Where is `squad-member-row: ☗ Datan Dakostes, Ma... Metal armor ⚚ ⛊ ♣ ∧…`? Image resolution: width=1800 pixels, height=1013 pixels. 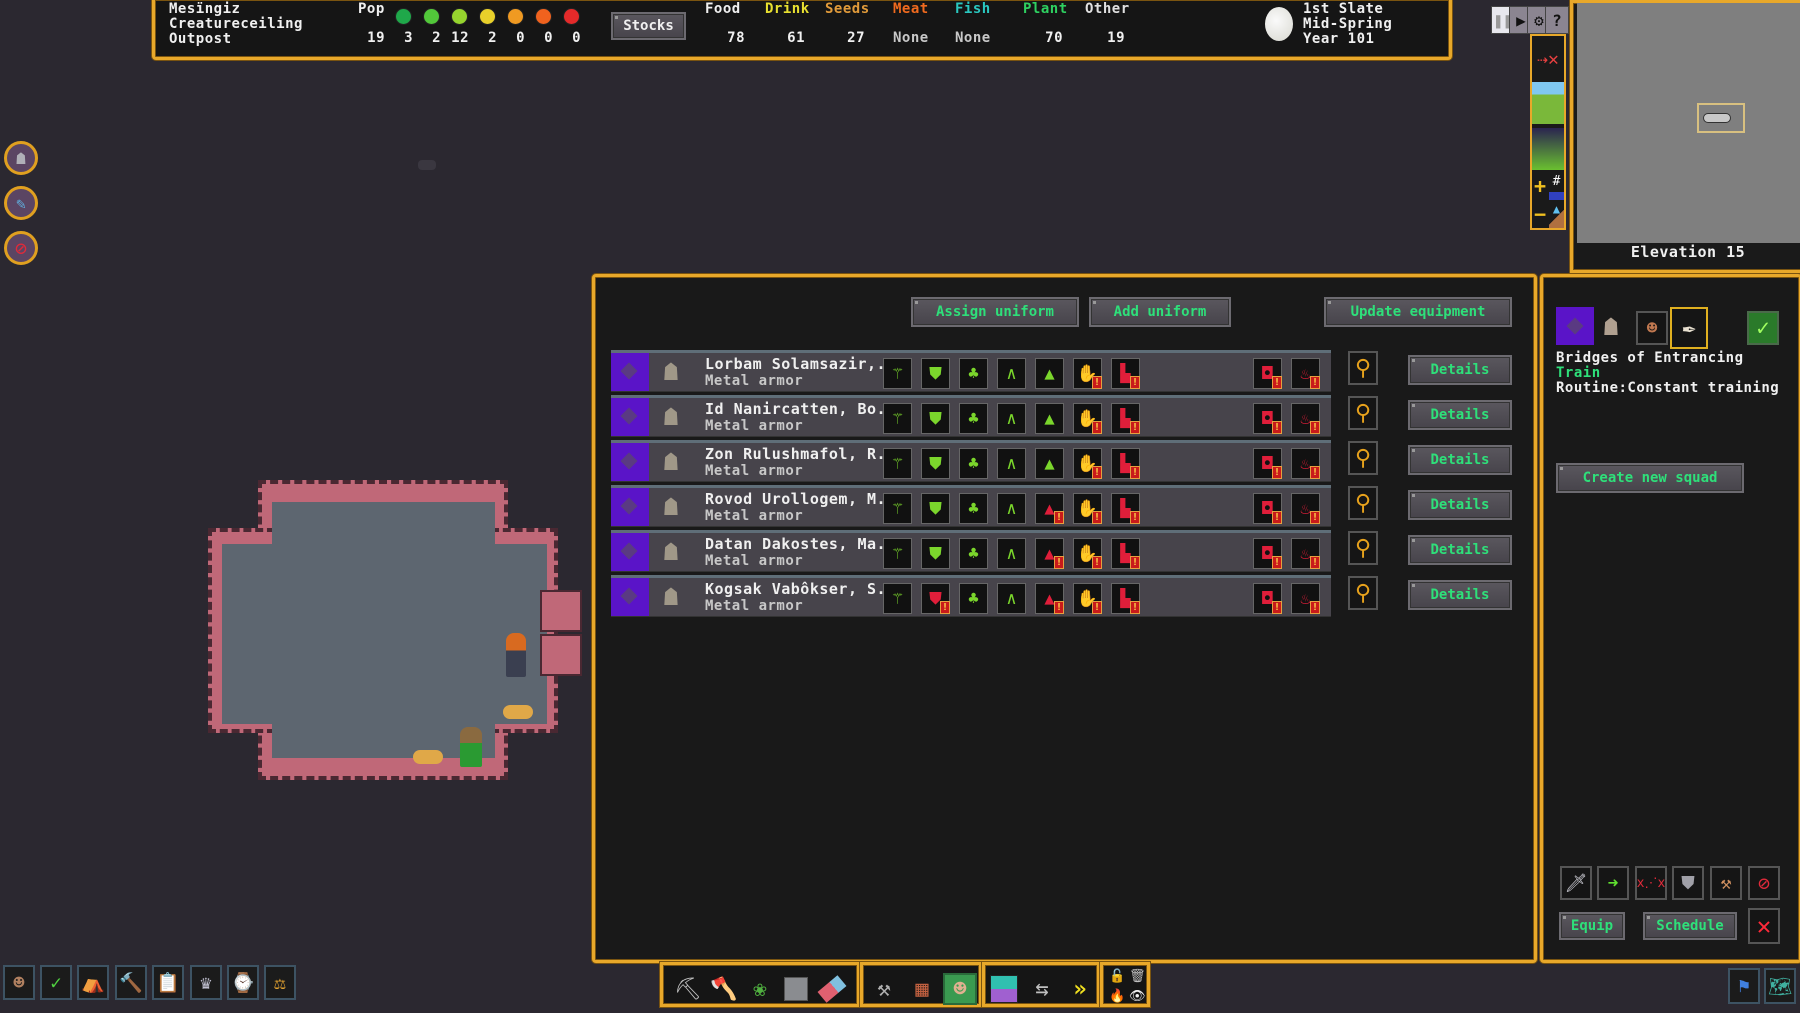
squad-member-row: ☗ Datan Dakostes, Ma... Metal armor ⚚ ⛊ ♣ ∧… is located at coordinates (971, 551).